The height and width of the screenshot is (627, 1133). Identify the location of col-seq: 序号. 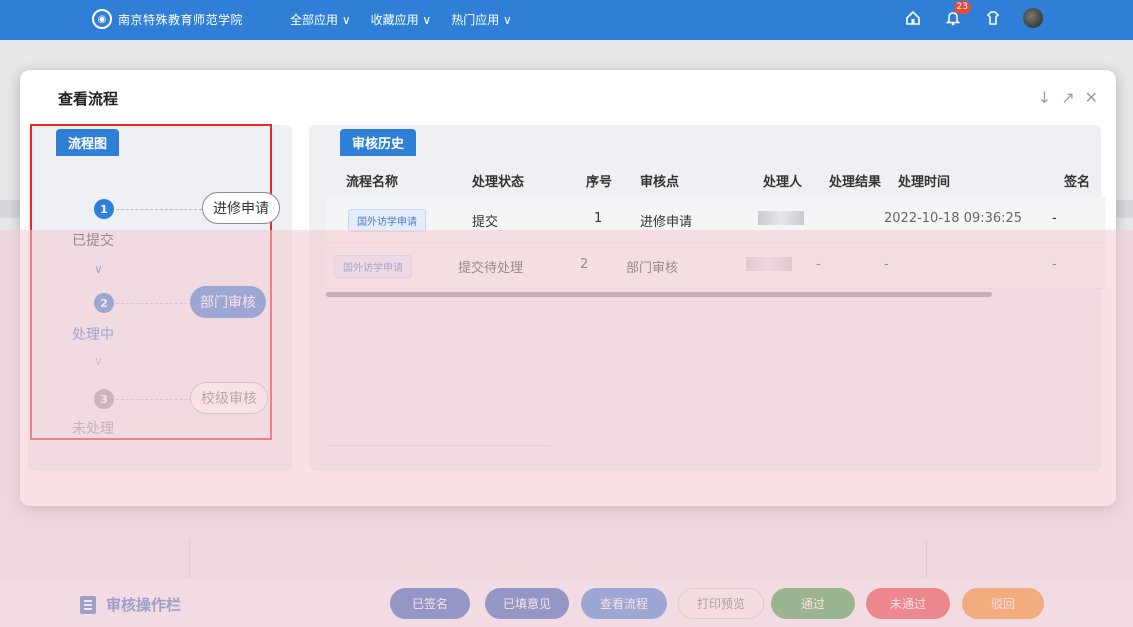
(599, 182).